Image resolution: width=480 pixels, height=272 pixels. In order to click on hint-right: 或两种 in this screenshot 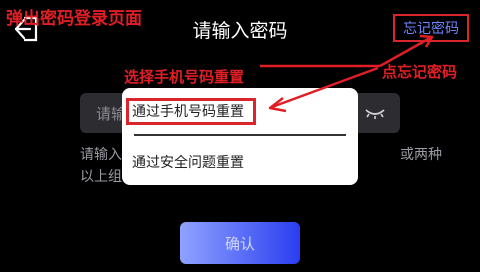, I will do `click(421, 155)`.